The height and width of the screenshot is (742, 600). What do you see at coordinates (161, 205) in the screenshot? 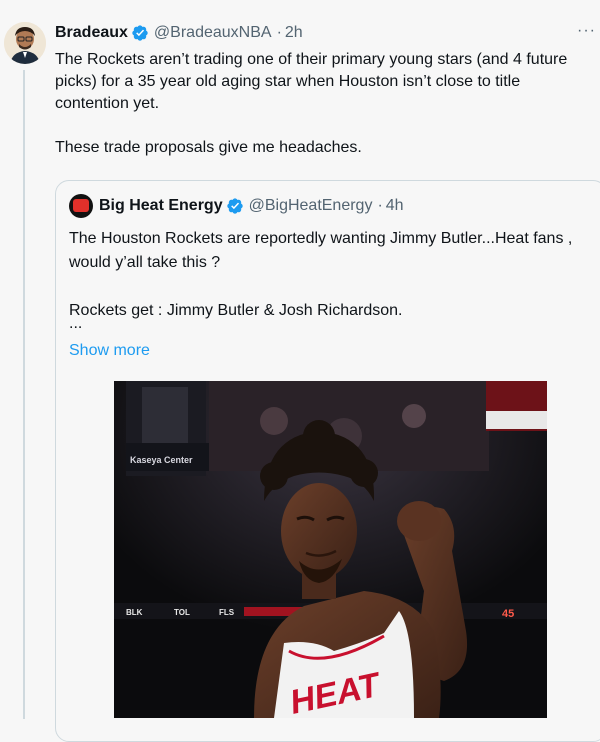
I see `quoted-author-name: Big Heat Energy` at bounding box center [161, 205].